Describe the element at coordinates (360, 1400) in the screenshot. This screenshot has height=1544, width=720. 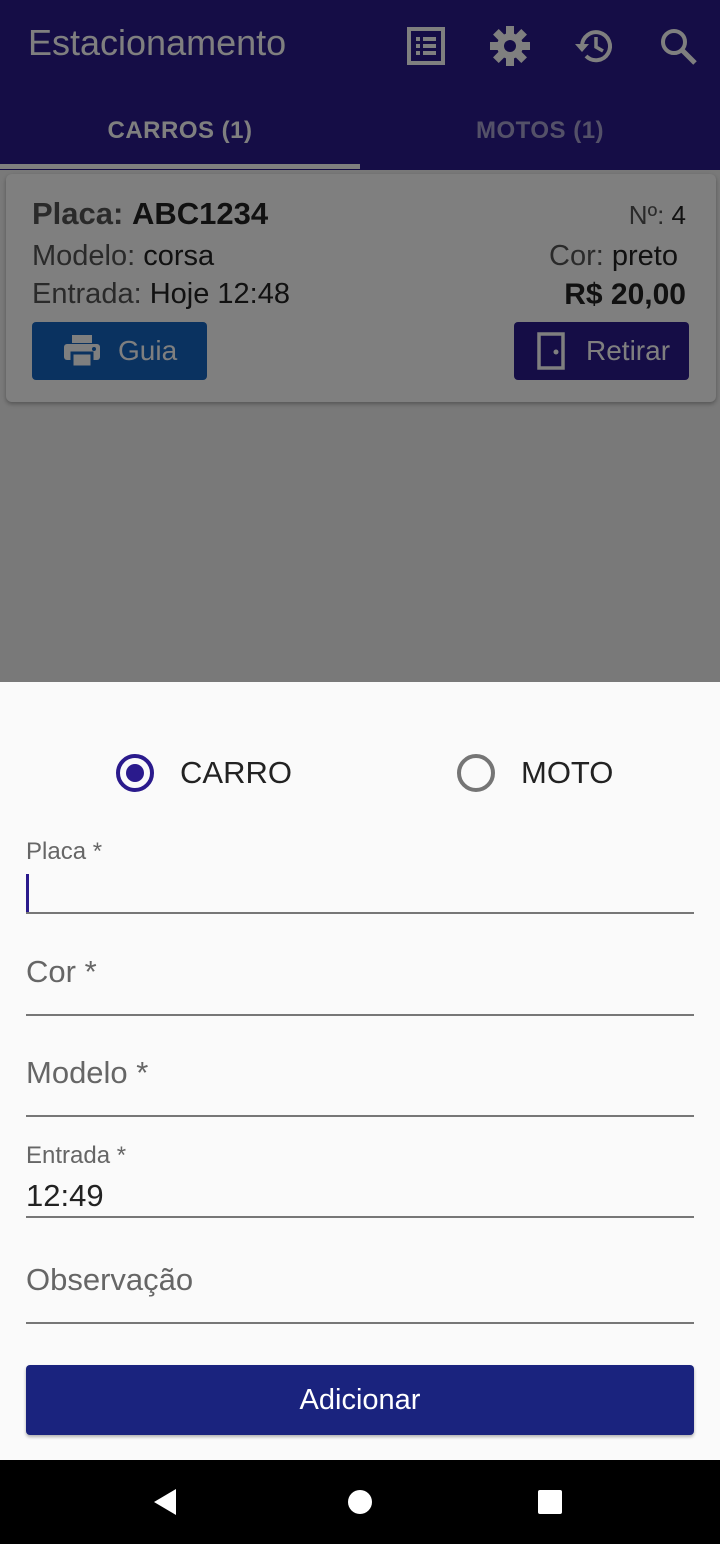
I see `adicionar-button: Adicionar` at that location.